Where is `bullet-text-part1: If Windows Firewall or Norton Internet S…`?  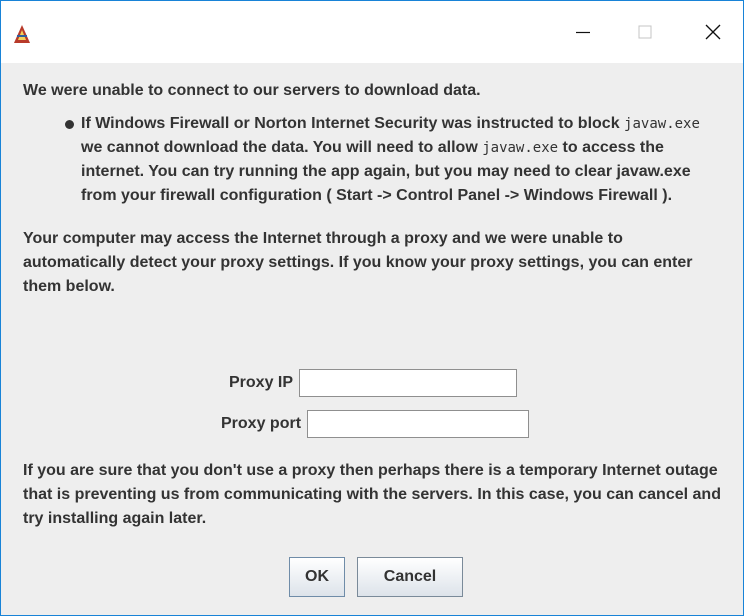
bullet-text-part1: If Windows Firewall or Norton Internet S… is located at coordinates (353, 123).